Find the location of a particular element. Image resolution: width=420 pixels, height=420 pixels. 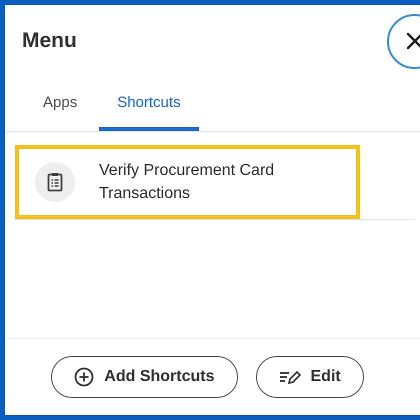

clipboard-icon is located at coordinates (55, 182).